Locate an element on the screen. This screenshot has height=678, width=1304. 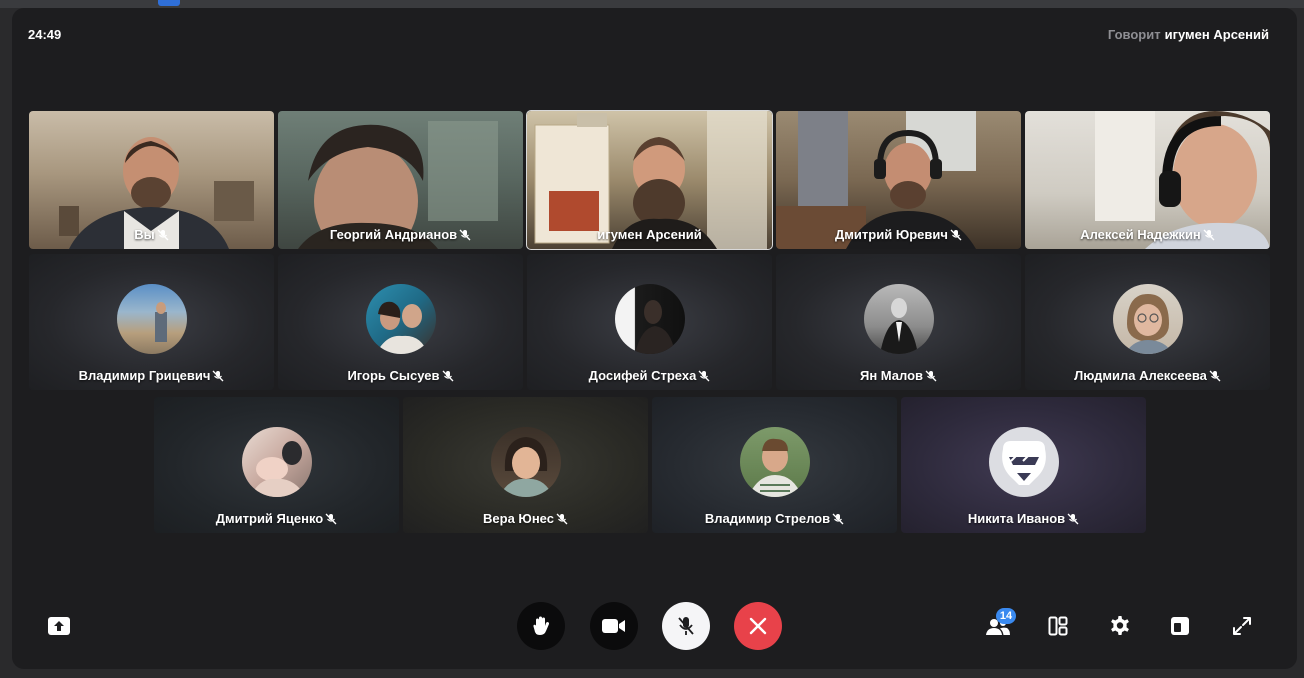
raise-hand-button is located at coordinates (541, 626).